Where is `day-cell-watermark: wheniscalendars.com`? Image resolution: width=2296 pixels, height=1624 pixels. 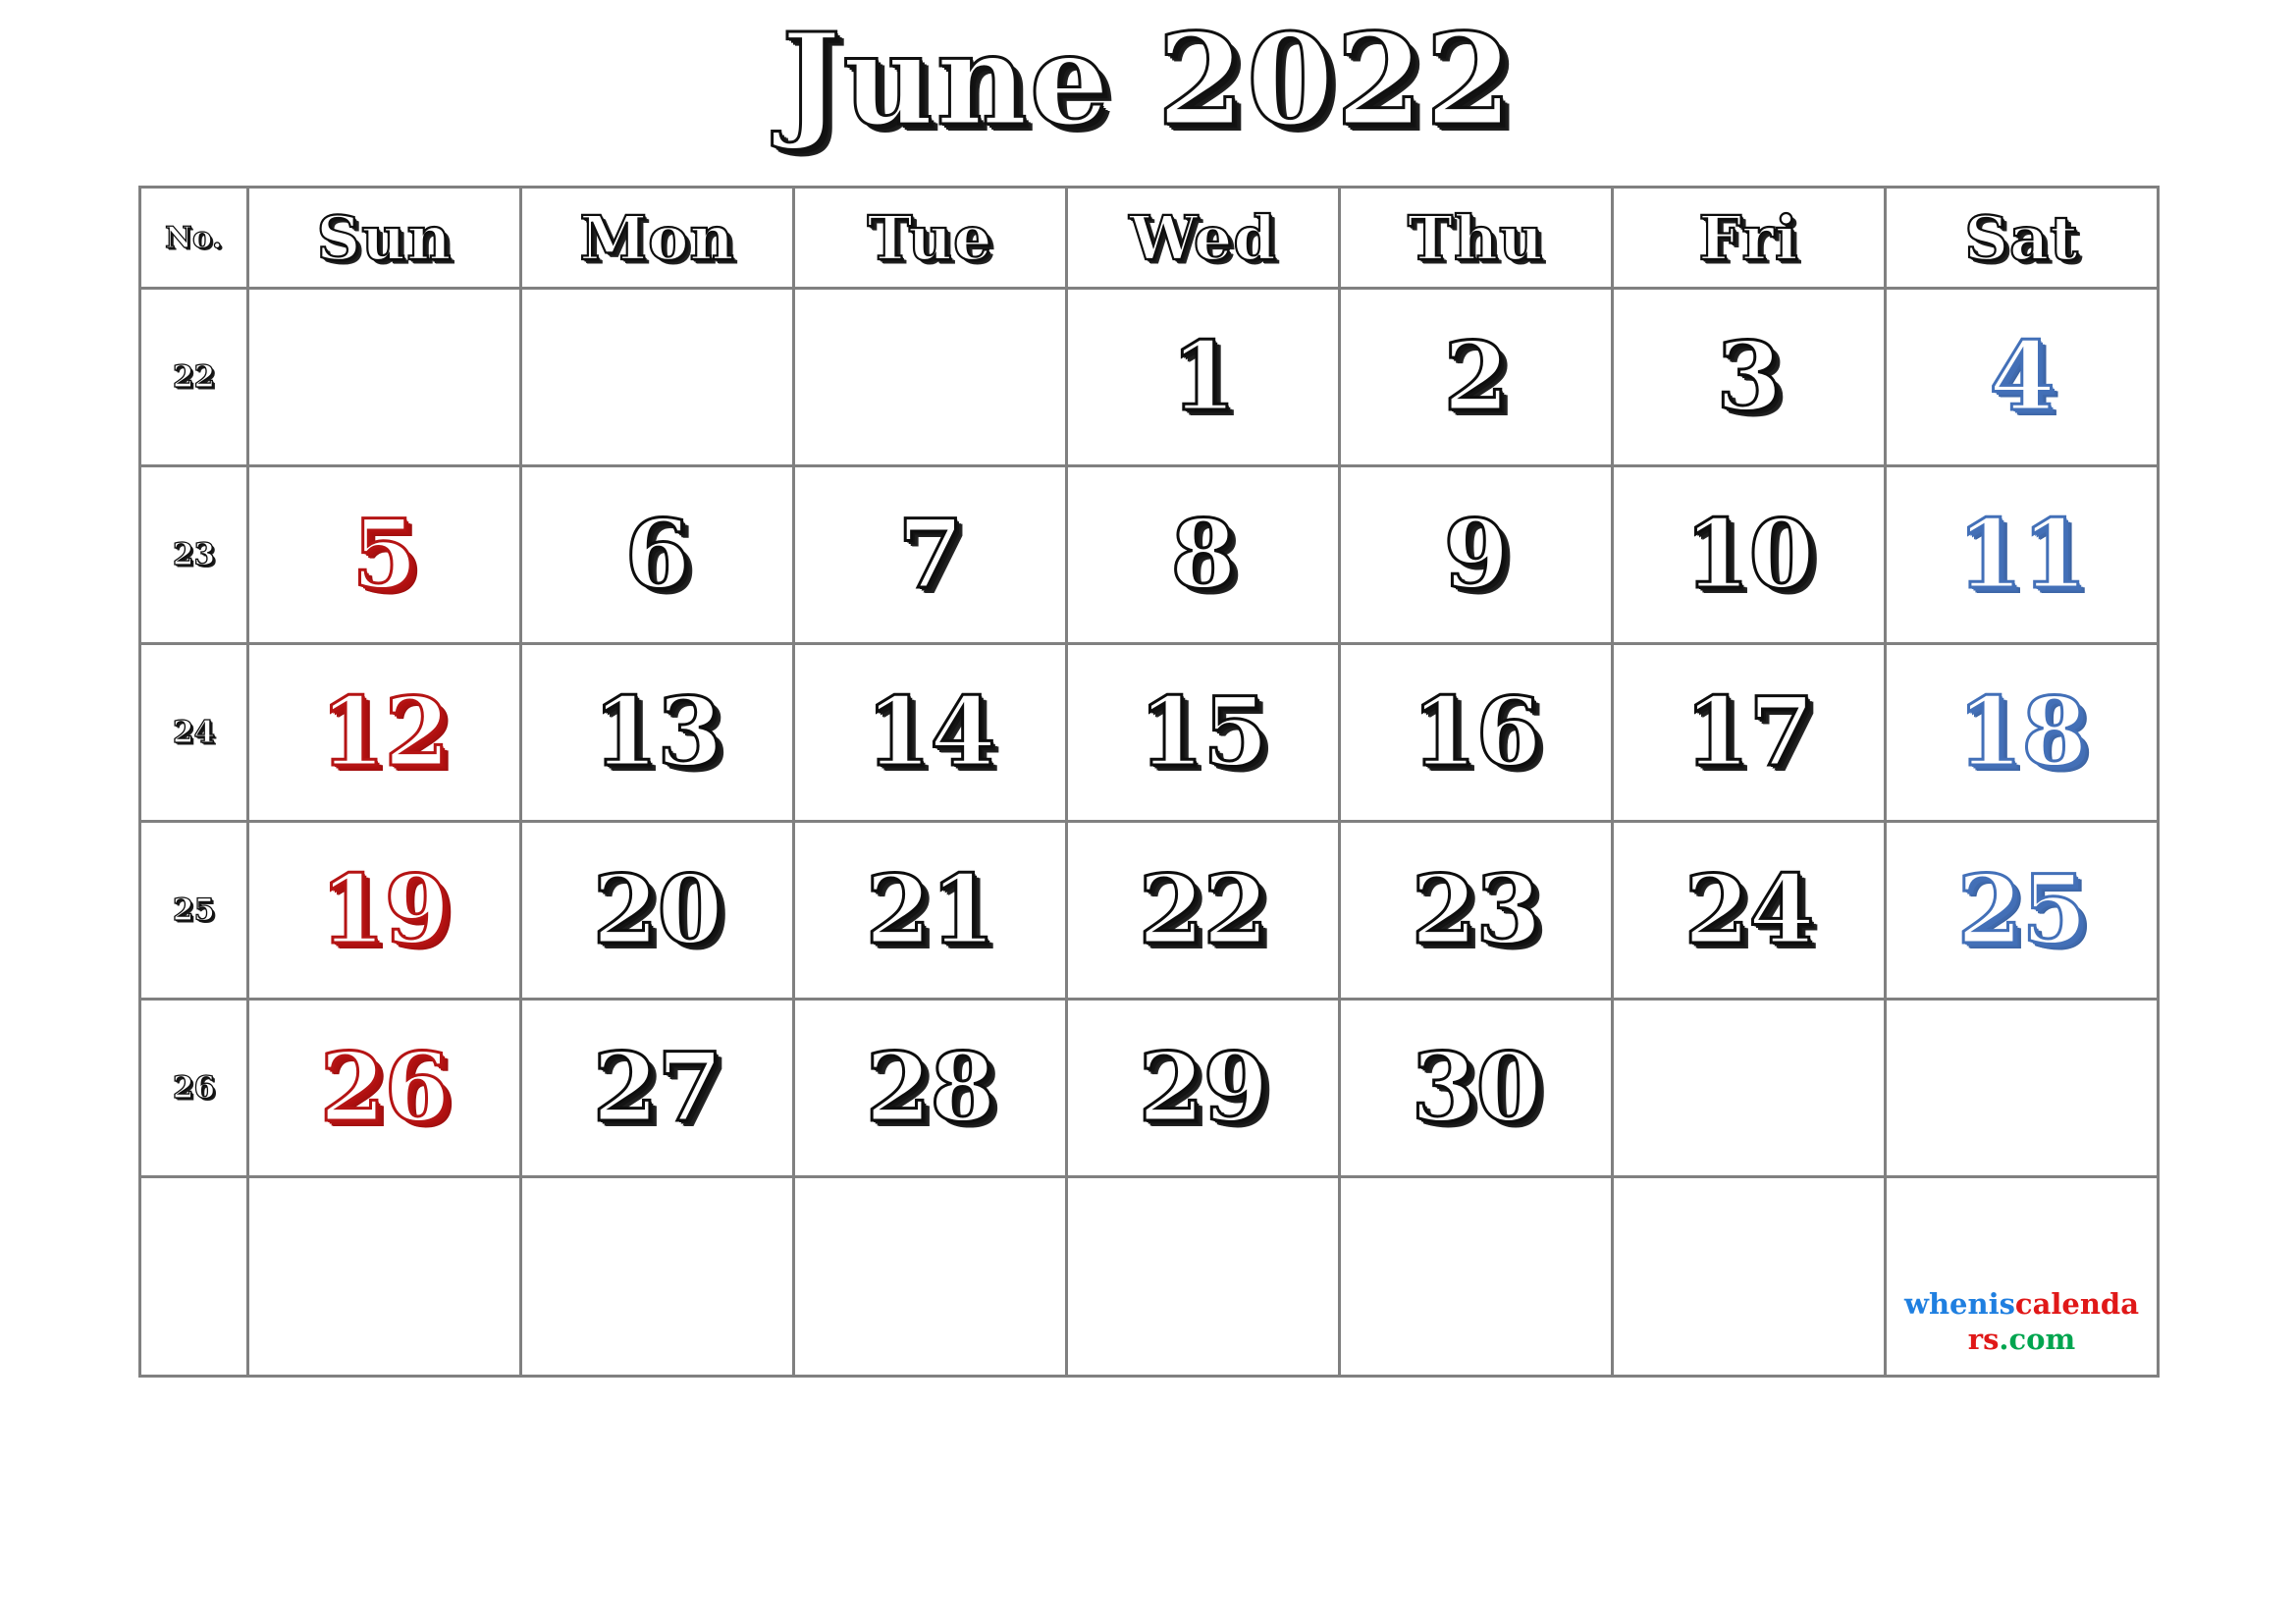
day-cell-watermark: wheniscalendars.com is located at coordinates (2022, 1276).